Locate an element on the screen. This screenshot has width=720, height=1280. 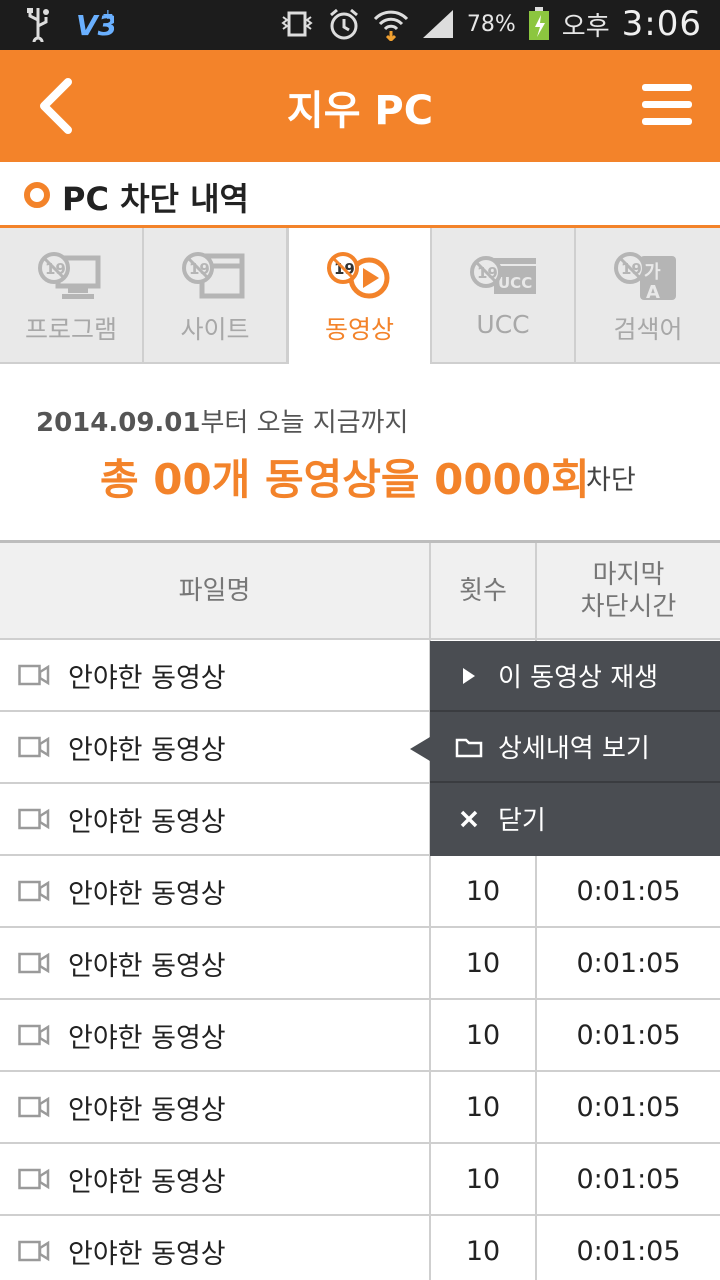
popup-pointer is located at coordinates (420, 749).